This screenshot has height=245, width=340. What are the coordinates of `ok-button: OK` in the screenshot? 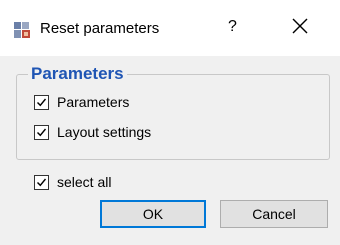 It's located at (153, 214).